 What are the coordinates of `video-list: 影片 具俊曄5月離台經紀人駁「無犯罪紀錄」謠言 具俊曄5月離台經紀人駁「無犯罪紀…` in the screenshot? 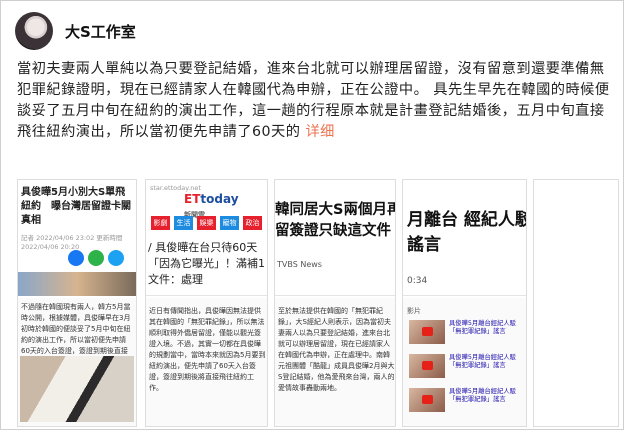 It's located at (464, 362).